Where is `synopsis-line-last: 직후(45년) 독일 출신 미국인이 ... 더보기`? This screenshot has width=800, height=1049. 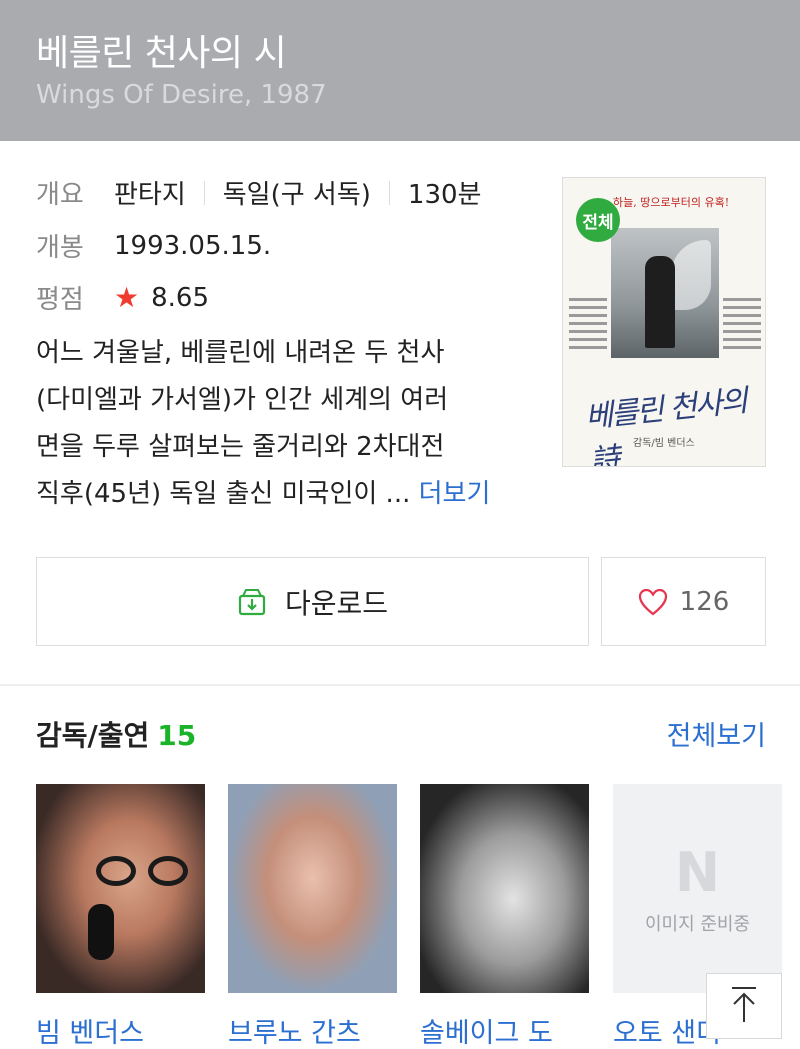
synopsis-line-last: 직후(45년) 독일 출신 미국인이 ... 더보기 is located at coordinates (286, 494).